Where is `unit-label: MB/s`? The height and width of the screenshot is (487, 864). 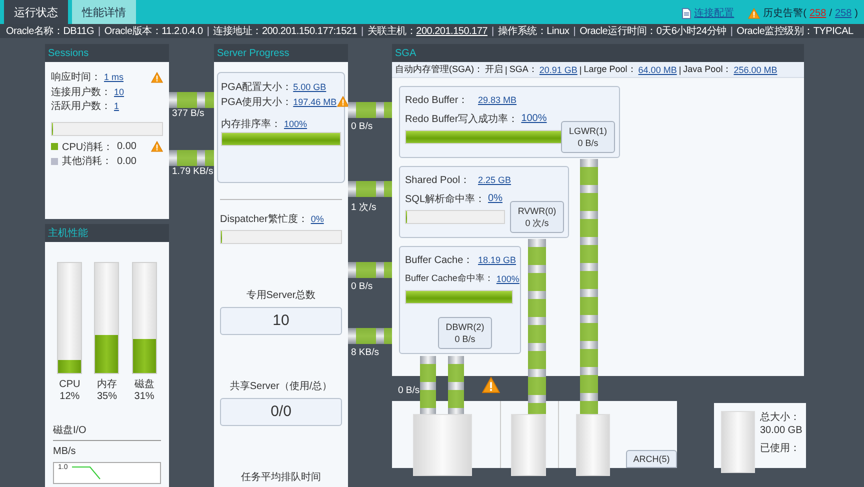
unit-label: MB/s is located at coordinates (65, 452).